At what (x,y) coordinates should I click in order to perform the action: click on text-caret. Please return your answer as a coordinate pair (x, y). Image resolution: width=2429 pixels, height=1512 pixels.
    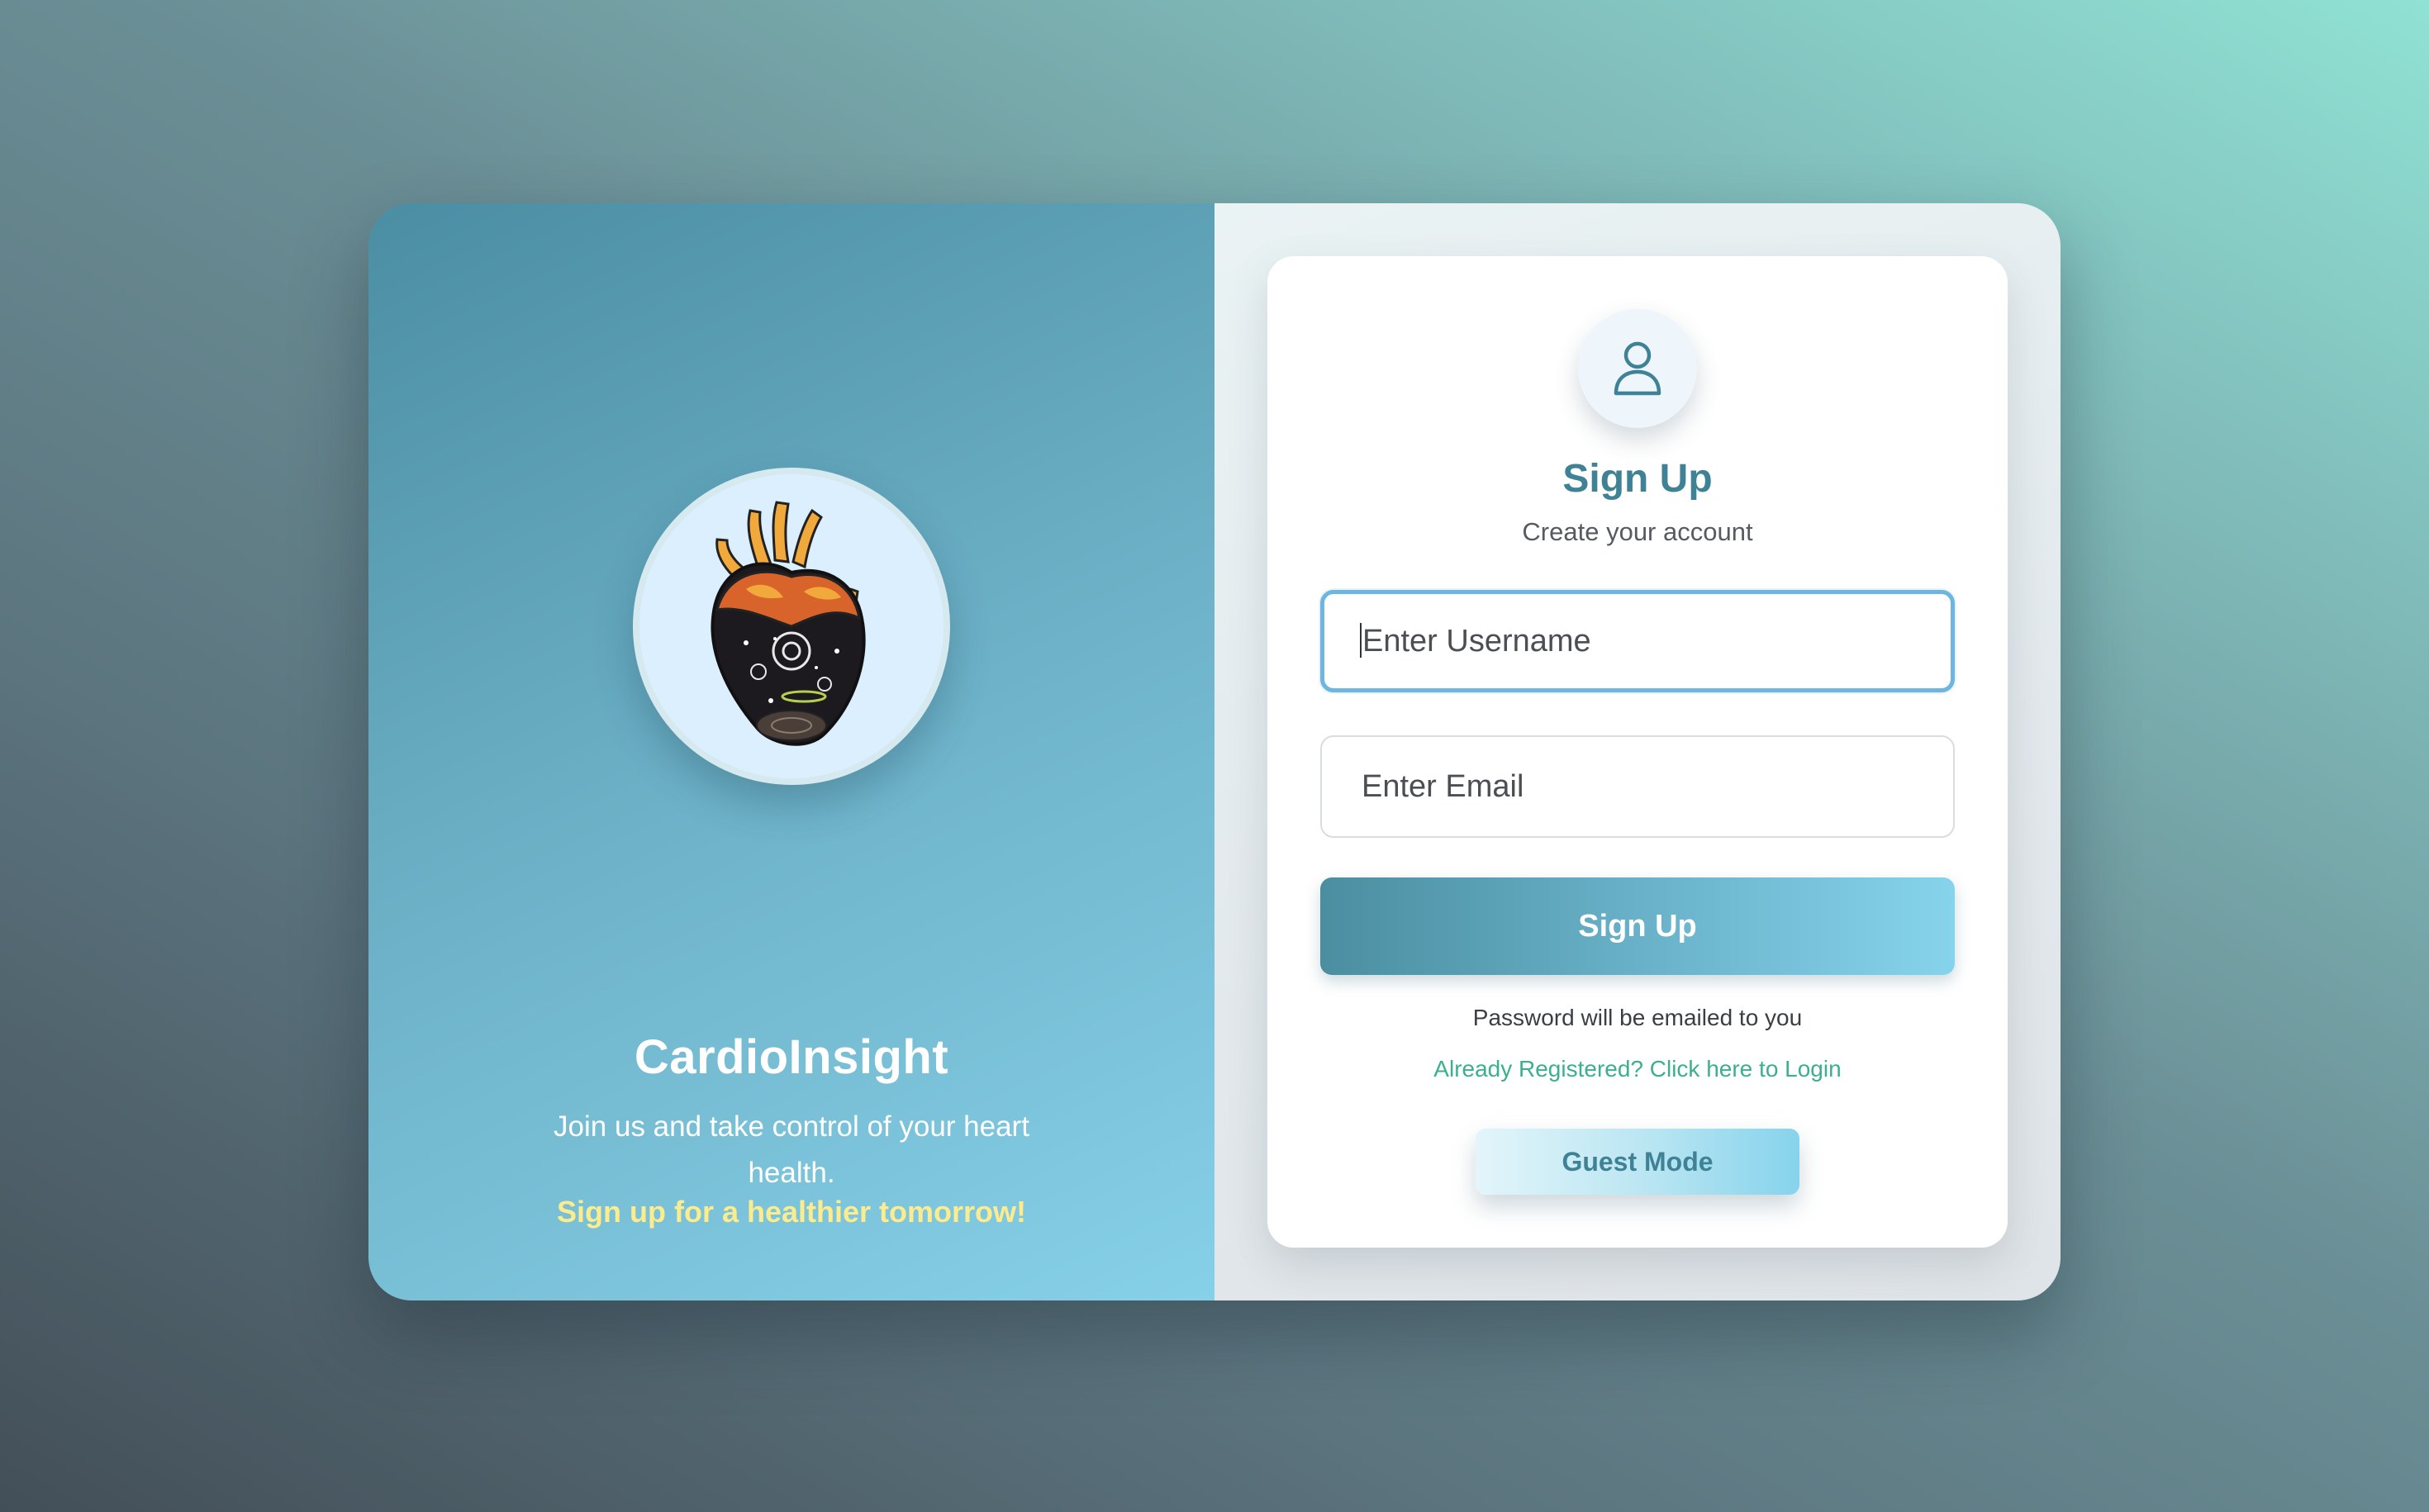
    Looking at the image, I should click on (1361, 640).